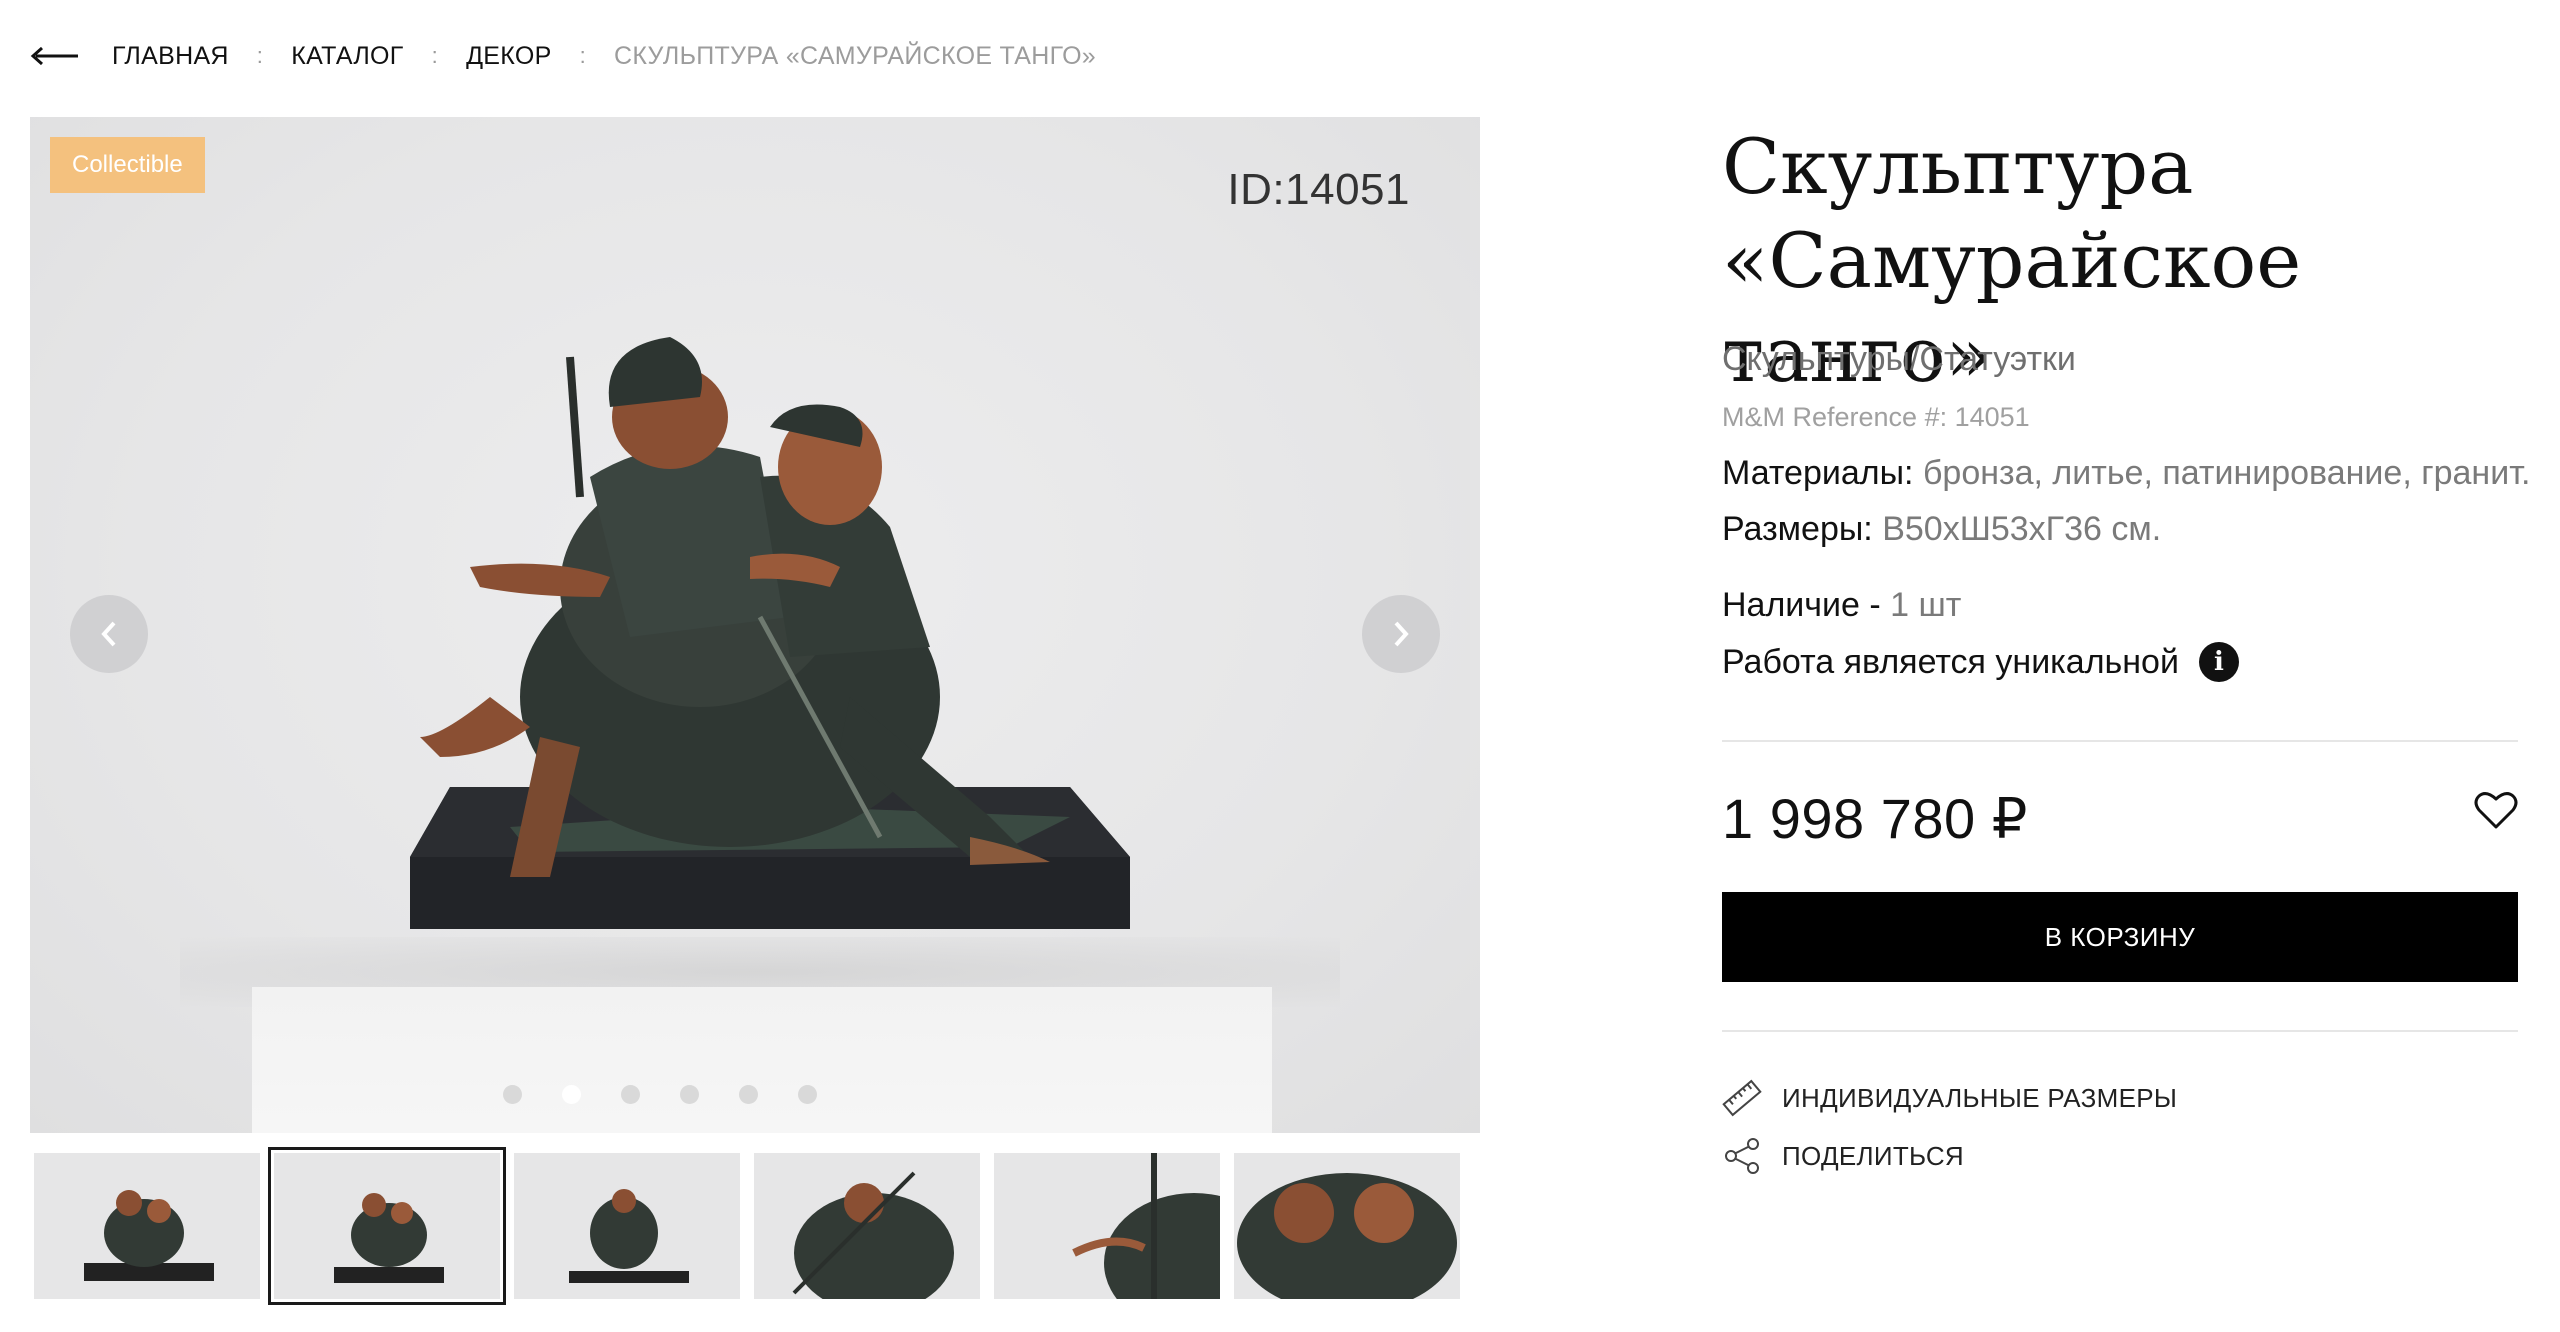 The height and width of the screenshot is (1332, 2560). What do you see at coordinates (571, 1094) in the screenshot?
I see `gallery-dot-active` at bounding box center [571, 1094].